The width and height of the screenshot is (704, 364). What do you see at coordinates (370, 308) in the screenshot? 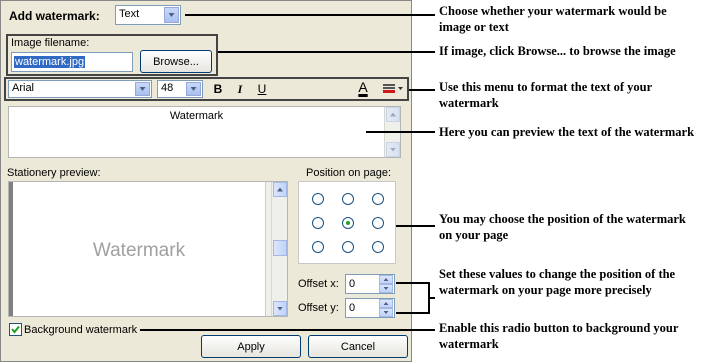
I see `offset-y-stepper: 0` at bounding box center [370, 308].